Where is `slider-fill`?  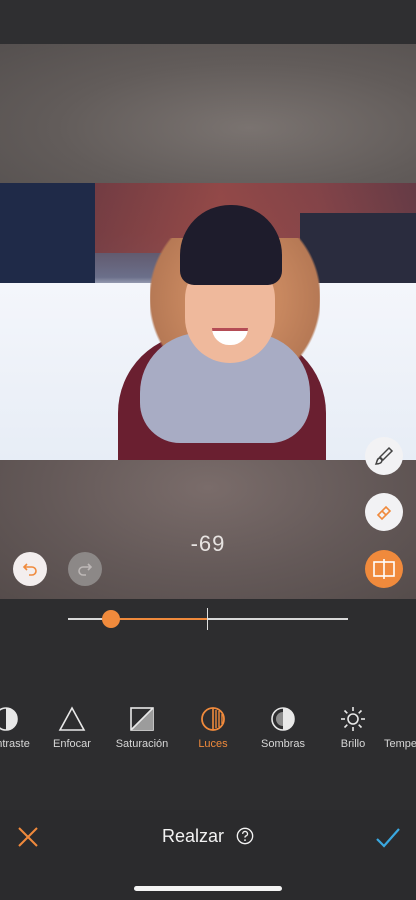 slider-fill is located at coordinates (159, 619).